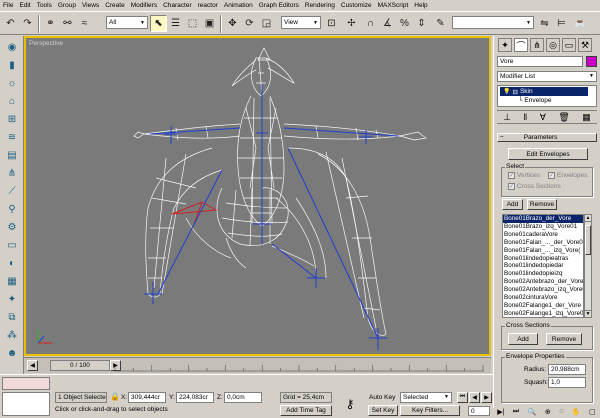 The image size is (600, 418). Describe the element at coordinates (534, 186) in the screenshot. I see `cross-sections-checkbox: ✓ Cross Sections` at that location.